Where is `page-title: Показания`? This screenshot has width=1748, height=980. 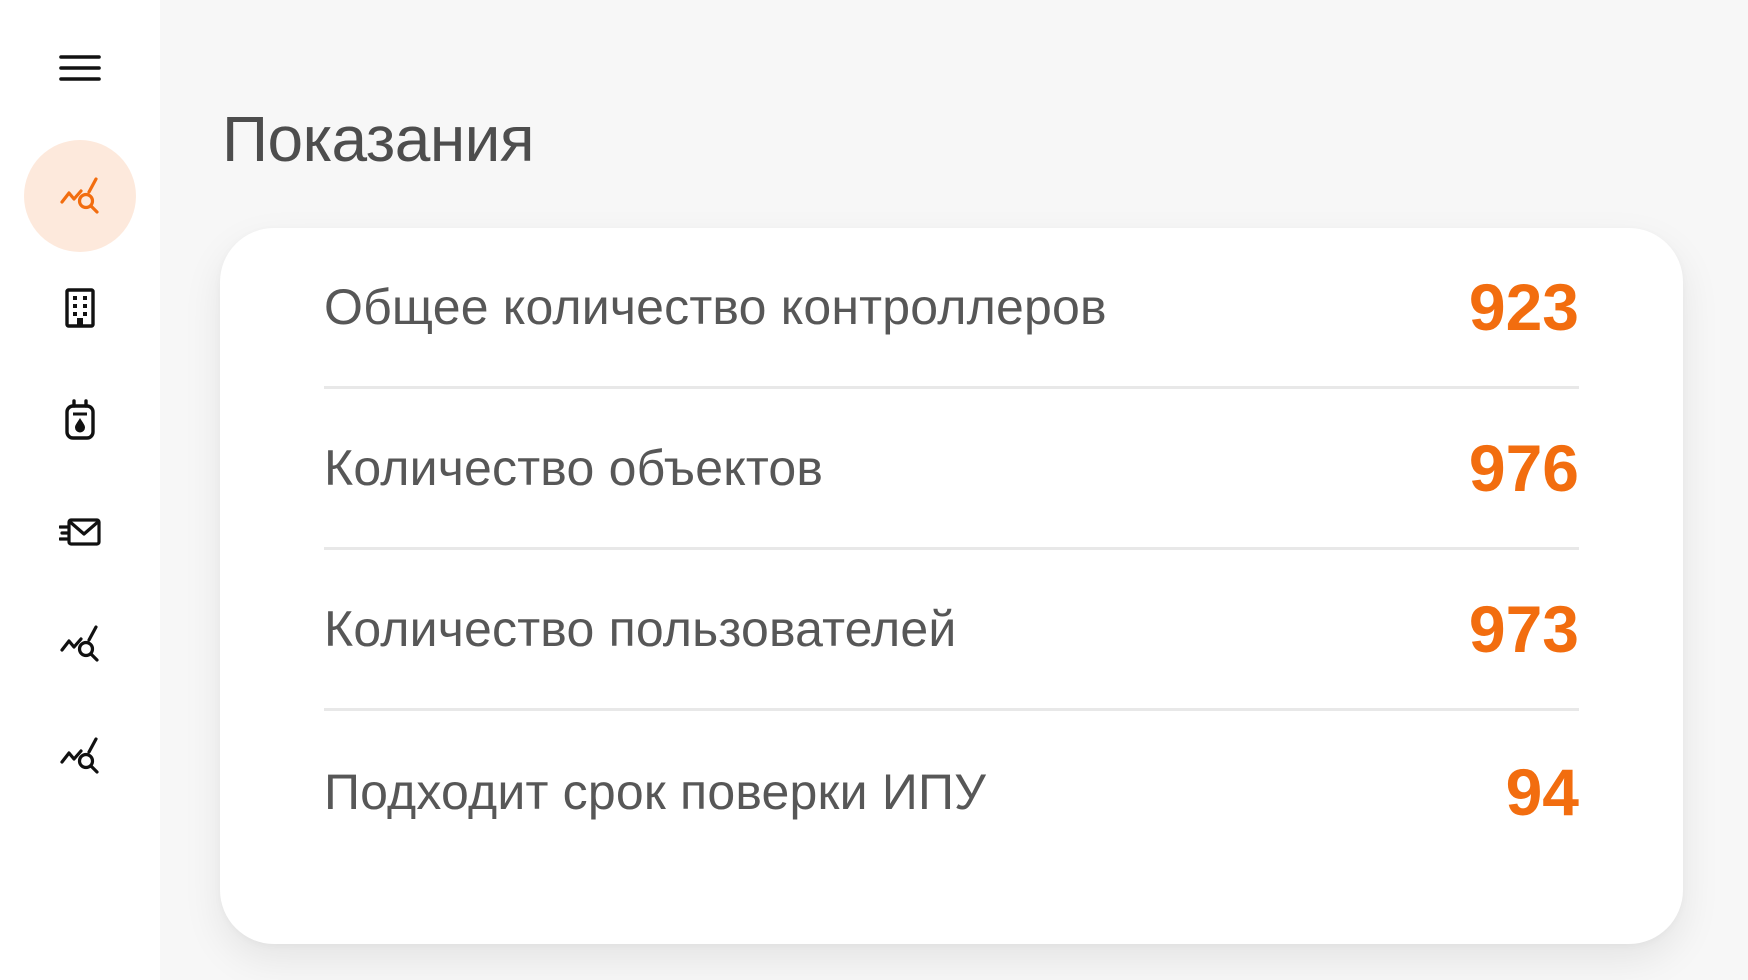 page-title: Показания is located at coordinates (378, 139).